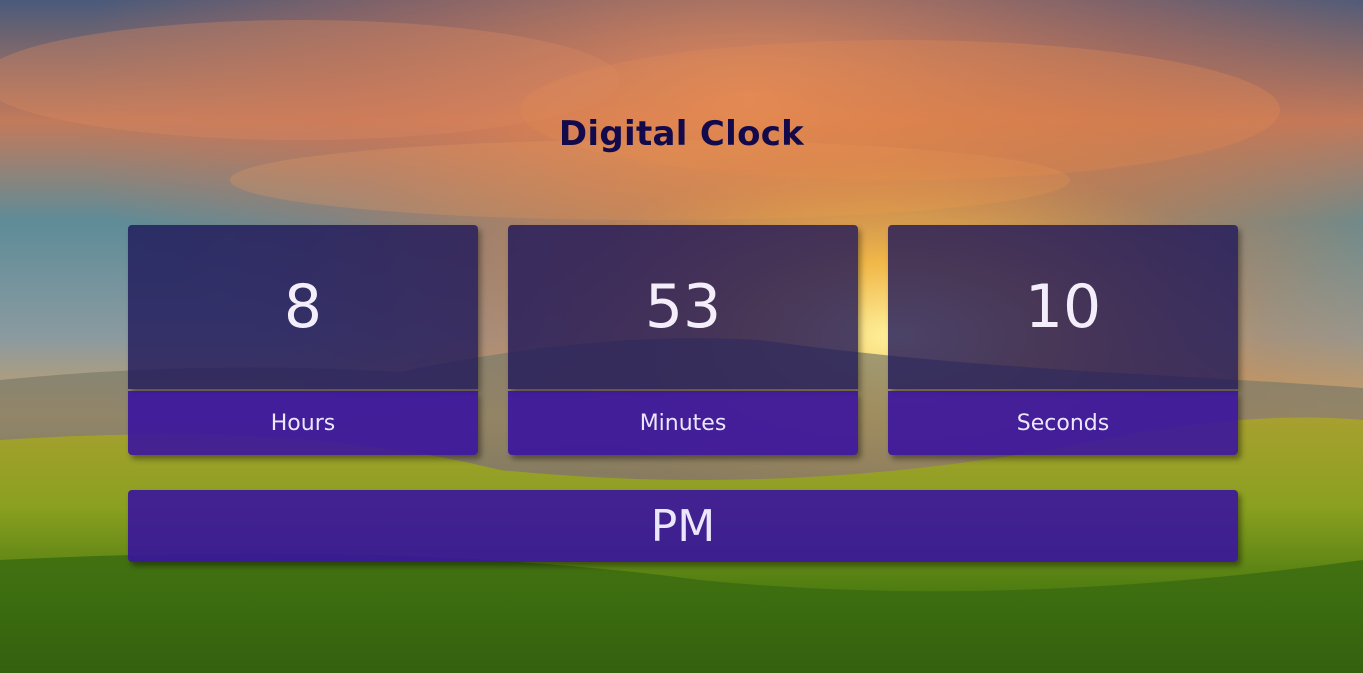 This screenshot has height=673, width=1363. What do you see at coordinates (303, 423) in the screenshot?
I see `hours-label: Hours` at bounding box center [303, 423].